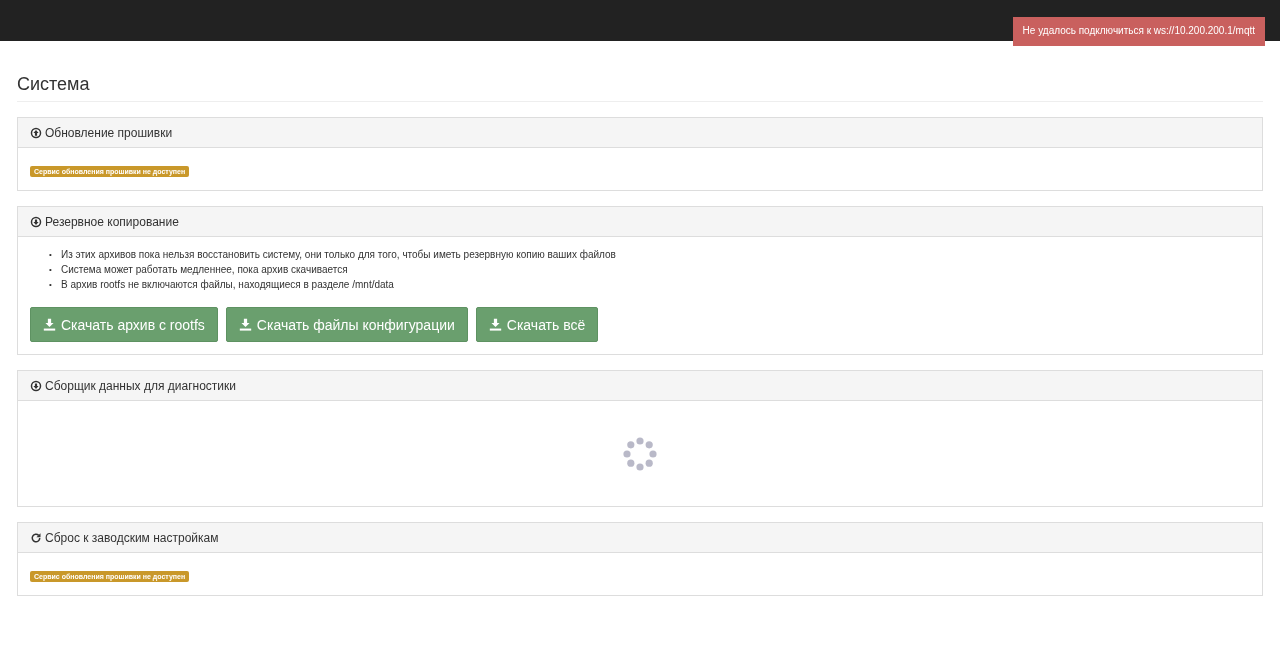 The image size is (1280, 657). I want to click on loading-spinner-icon, so click(640, 453).